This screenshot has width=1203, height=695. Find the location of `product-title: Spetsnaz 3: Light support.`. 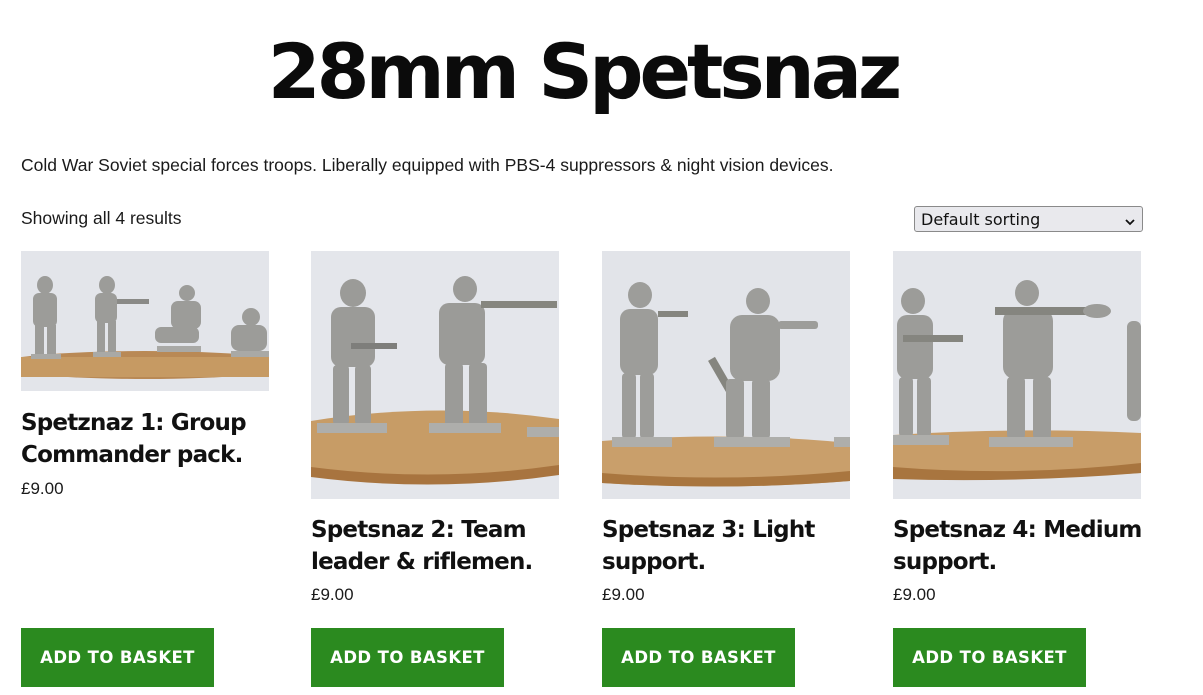

product-title: Spetsnaz 3: Light support. is located at coordinates (732, 546).